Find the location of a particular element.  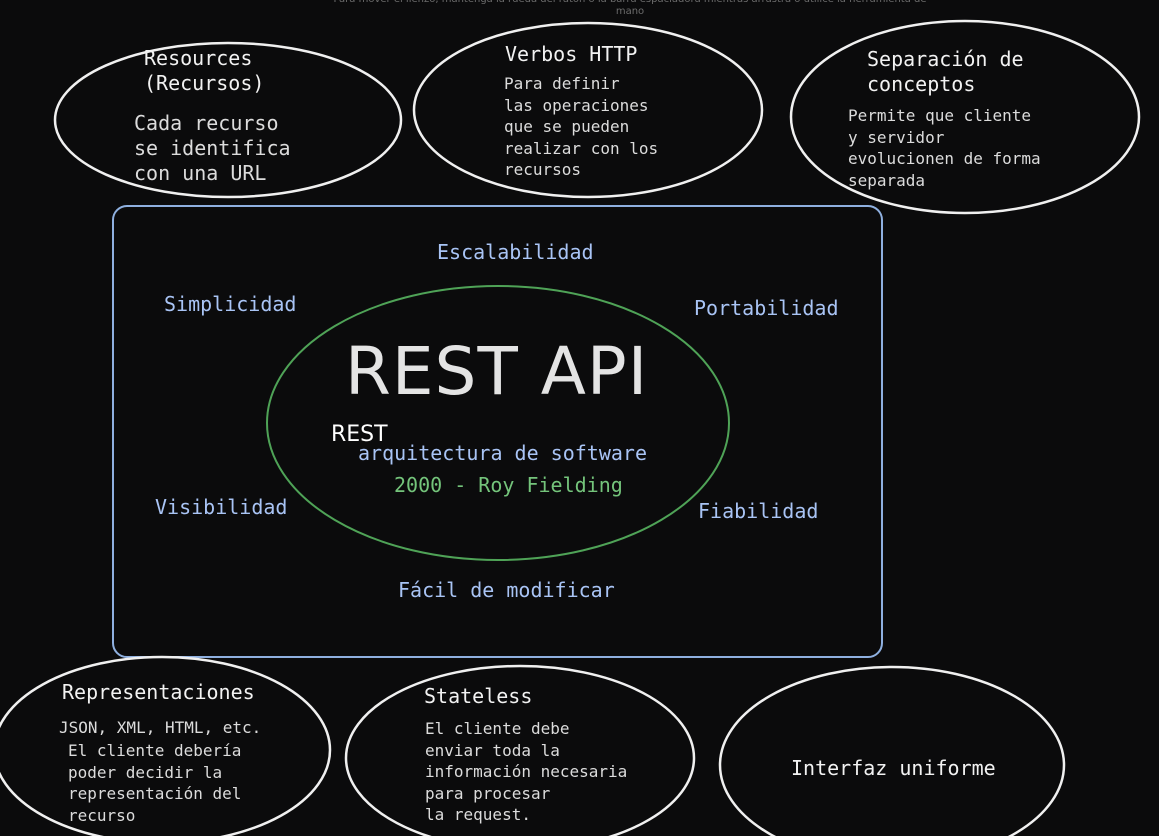

bubble-interfaz-outline is located at coordinates (892, 750).